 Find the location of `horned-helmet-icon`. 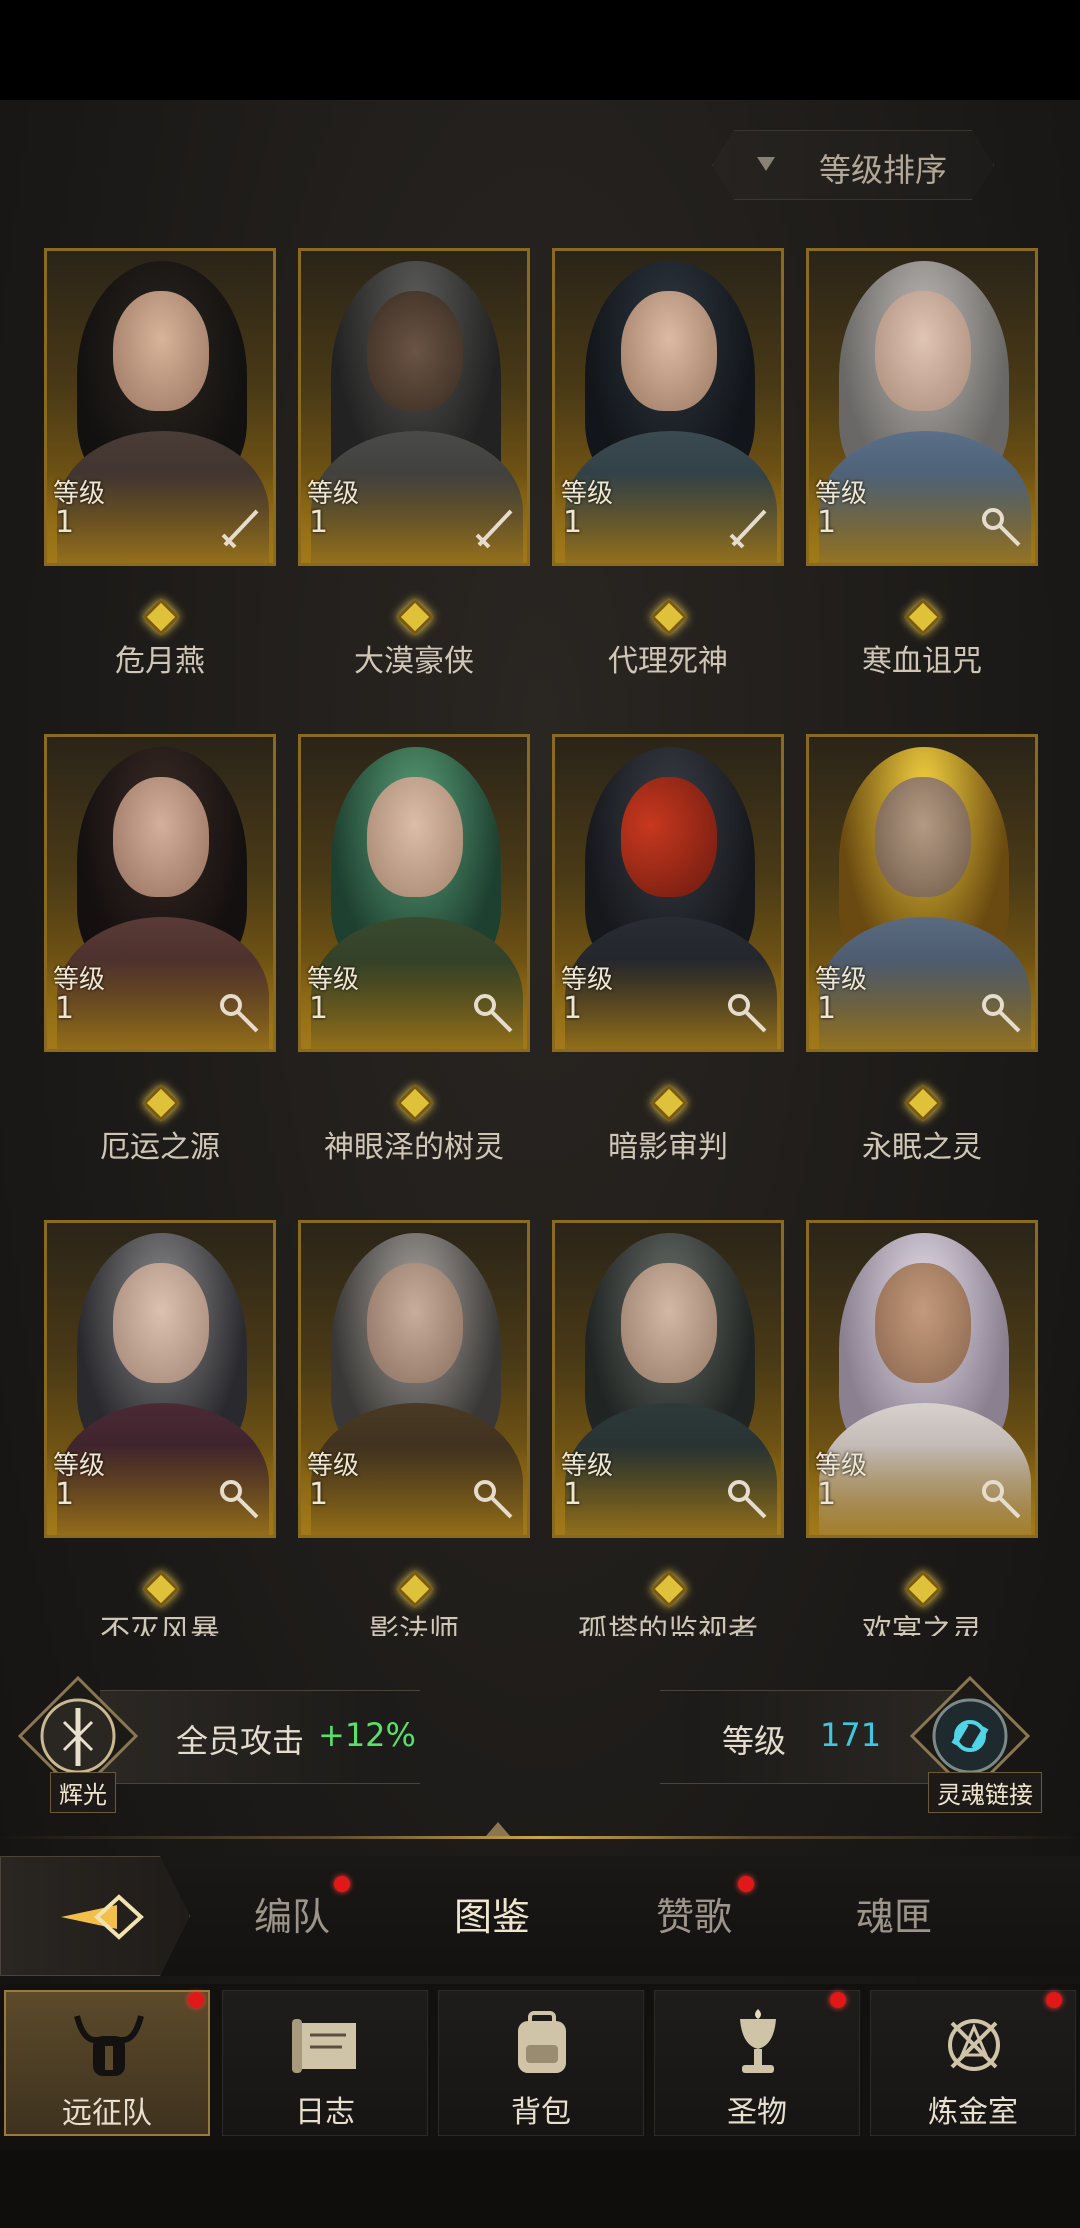

horned-helmet-icon is located at coordinates (109, 2045).